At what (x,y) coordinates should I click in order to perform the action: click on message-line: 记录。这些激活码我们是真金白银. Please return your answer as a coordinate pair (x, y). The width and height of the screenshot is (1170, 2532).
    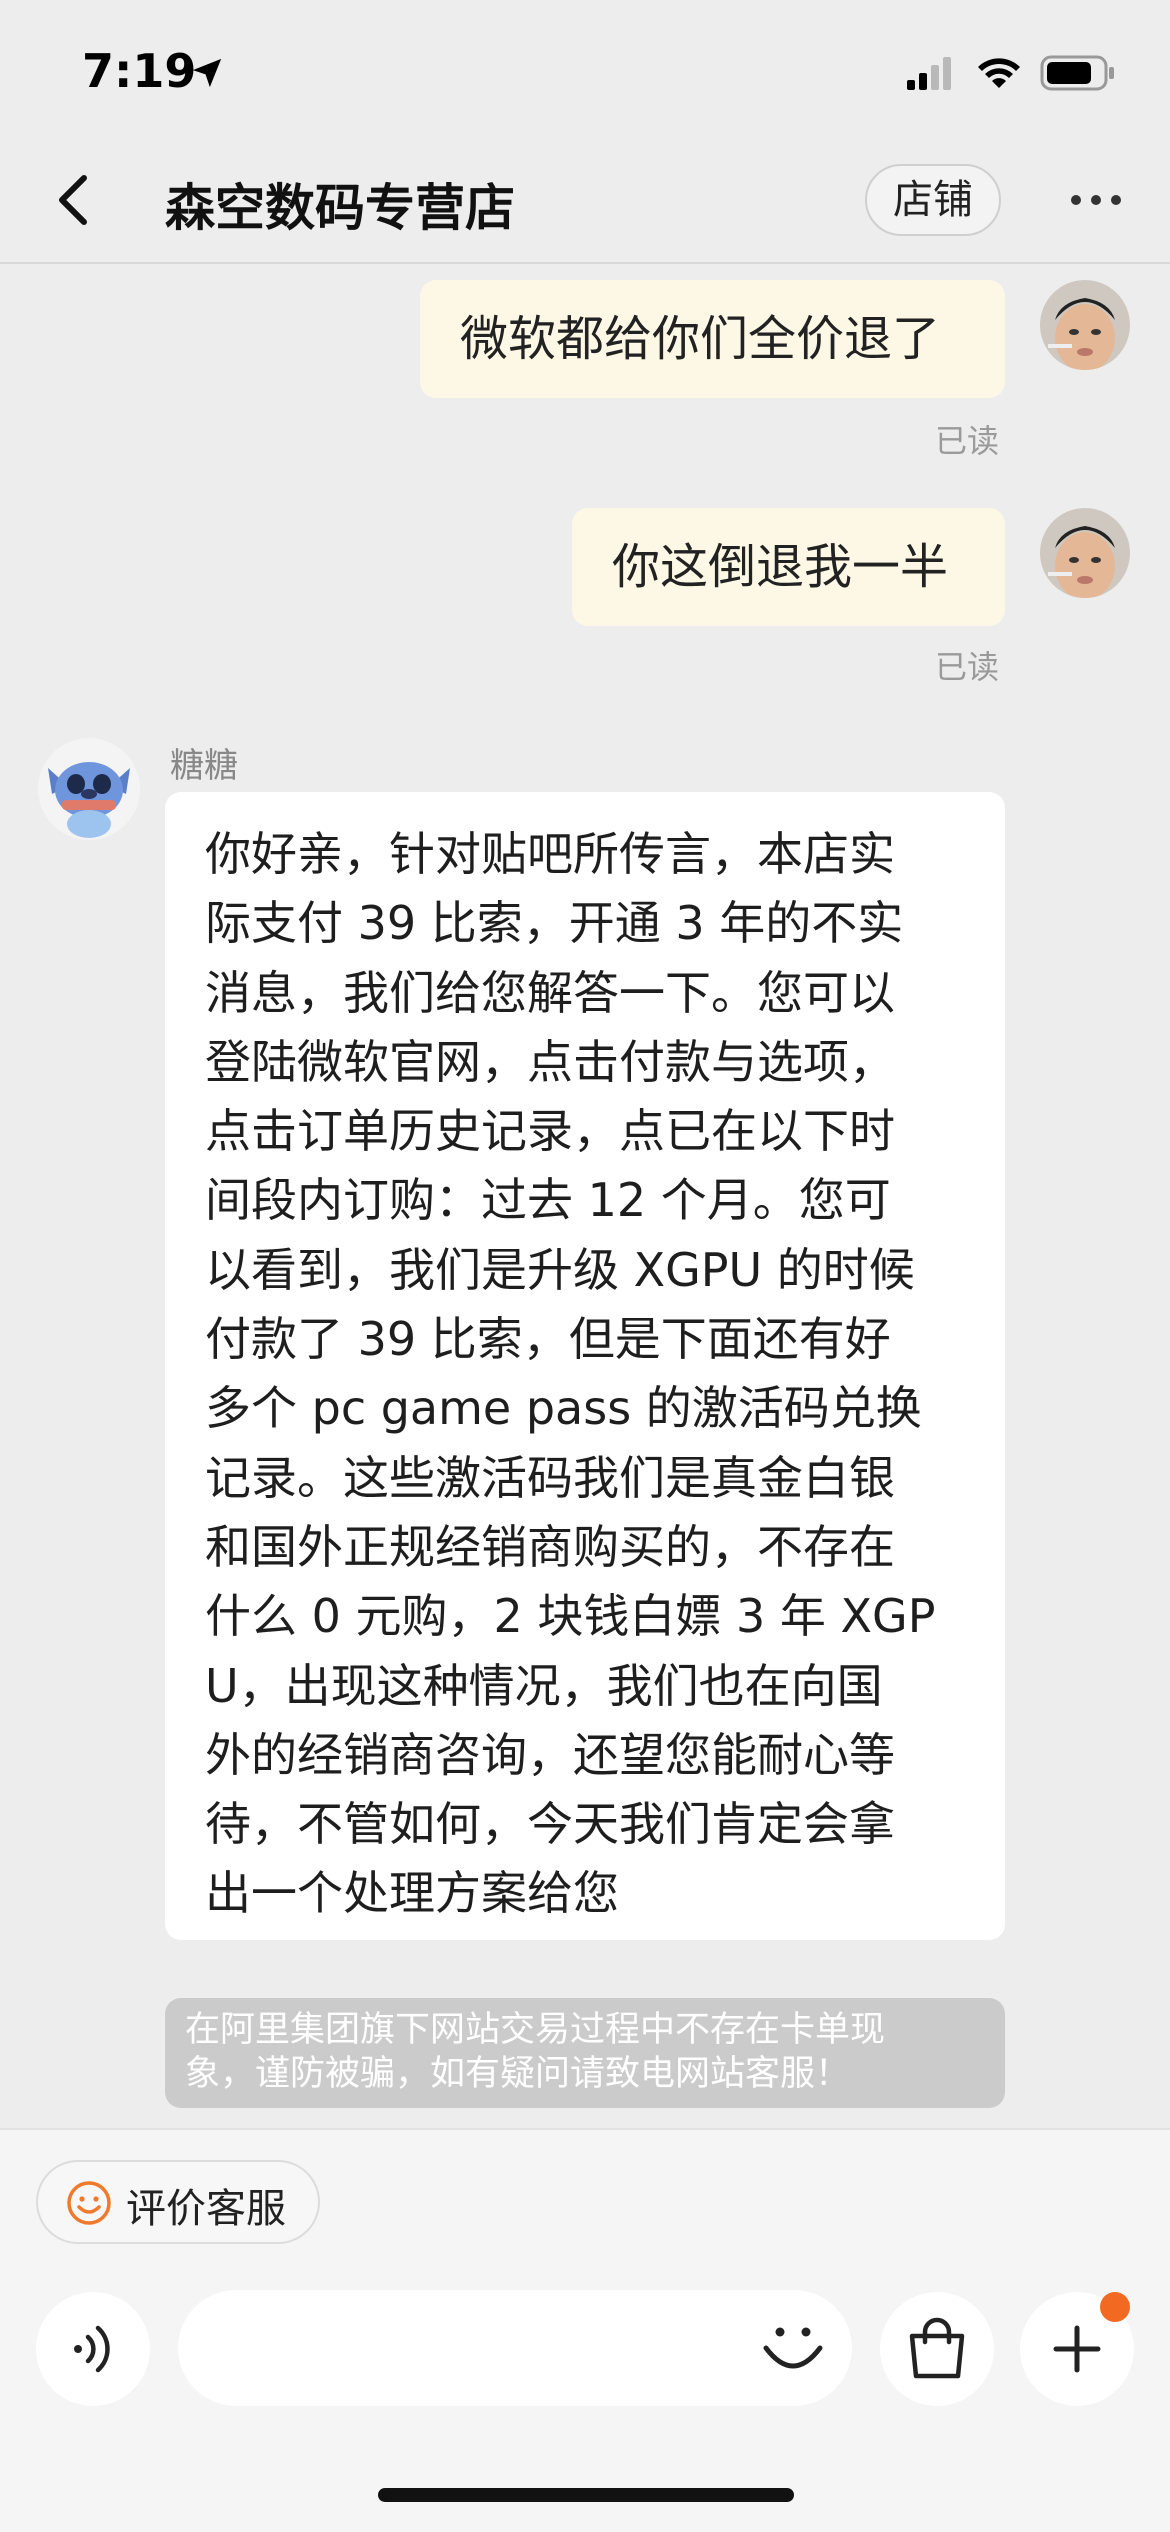
    Looking at the image, I should click on (550, 1477).